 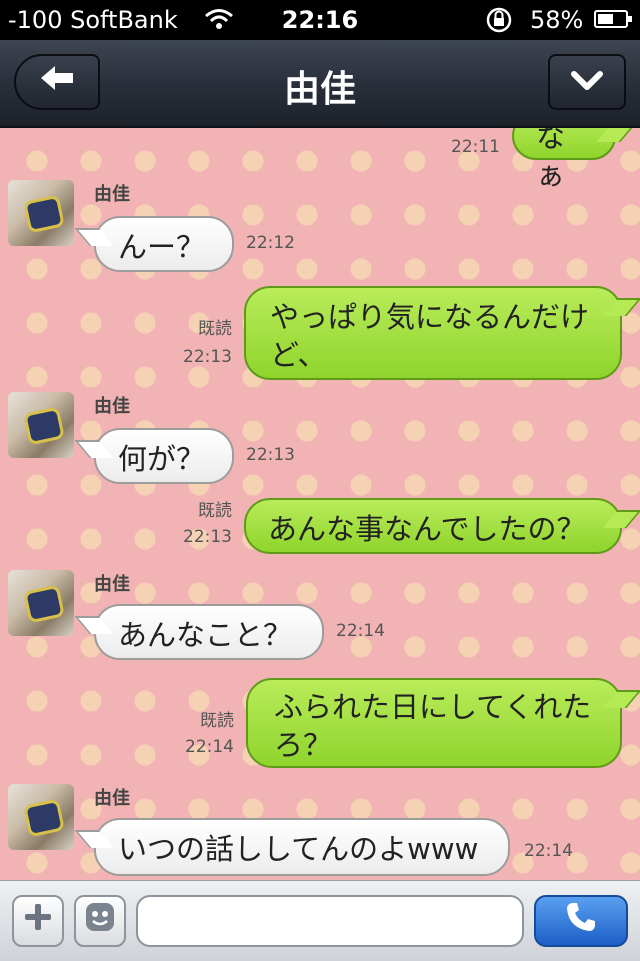 I want to click on nav-bar: 由佳, so click(x=320, y=84).